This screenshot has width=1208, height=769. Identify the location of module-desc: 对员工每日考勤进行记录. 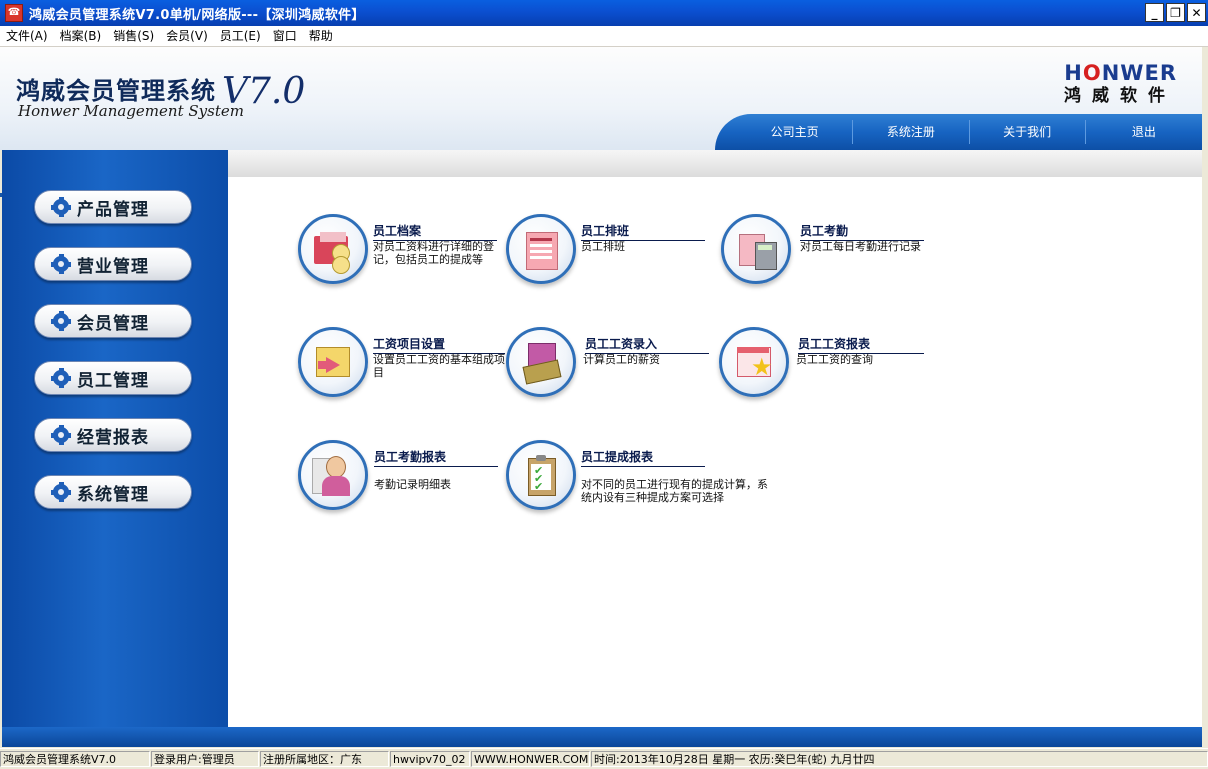
(860, 246).